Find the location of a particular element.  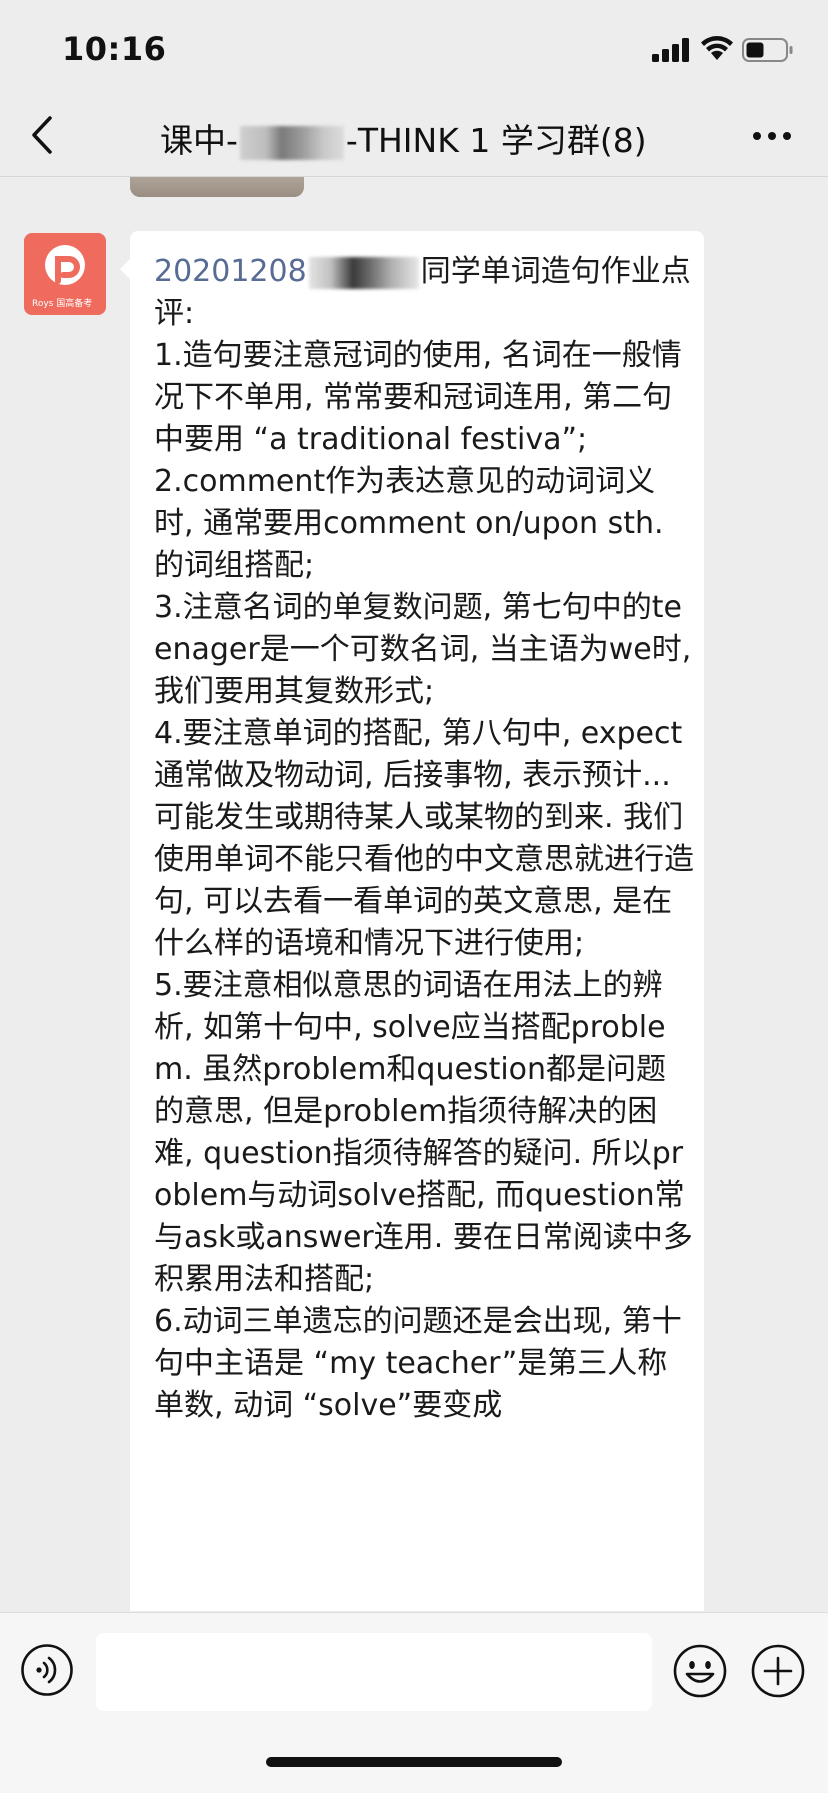

cellular-signal-icon is located at coordinates (670, 50).